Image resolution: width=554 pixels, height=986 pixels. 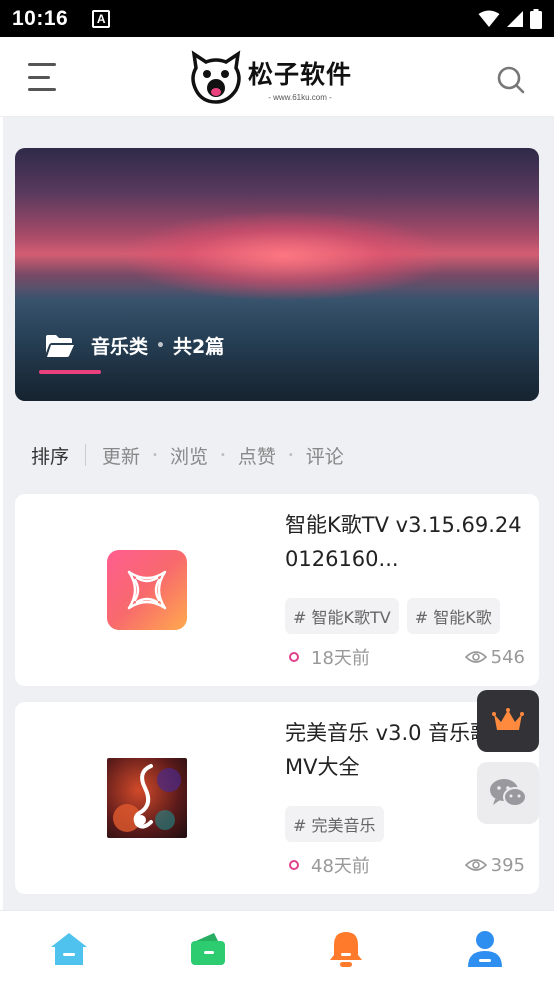 I want to click on post-tag: # 智能K歌, so click(x=453, y=616).